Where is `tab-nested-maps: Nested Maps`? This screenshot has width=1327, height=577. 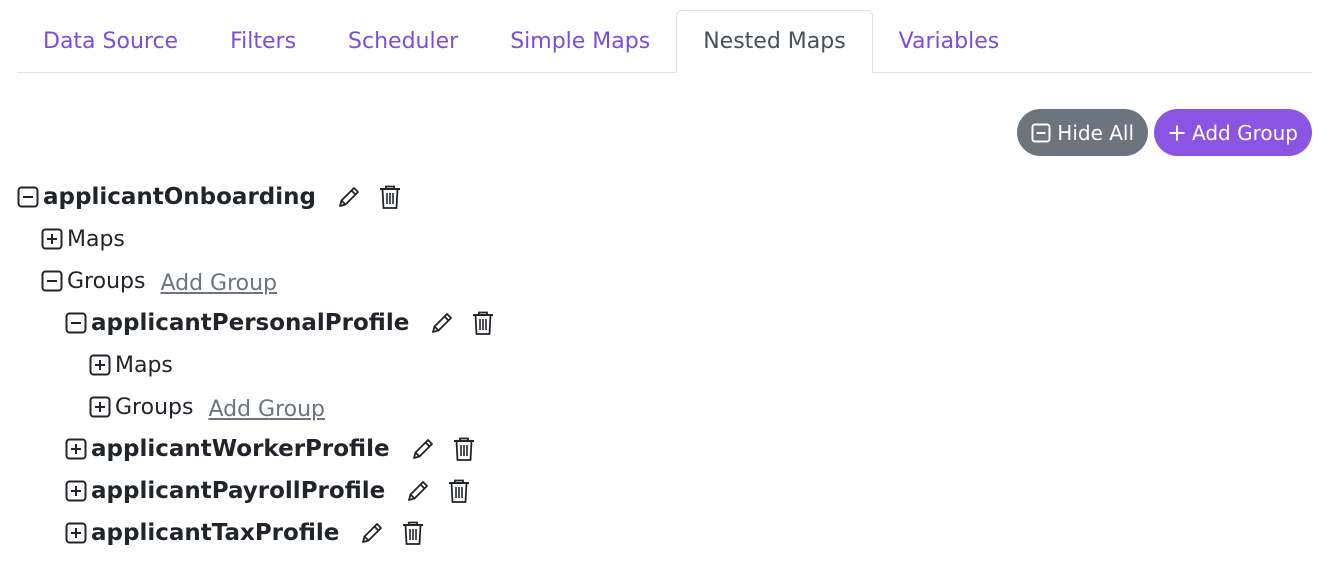
tab-nested-maps: Nested Maps is located at coordinates (774, 41).